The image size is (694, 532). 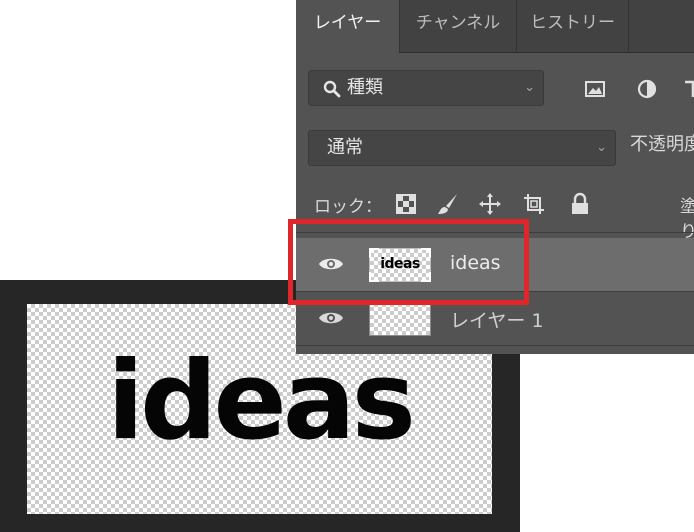 I want to click on image-filter-icon, so click(x=595, y=89).